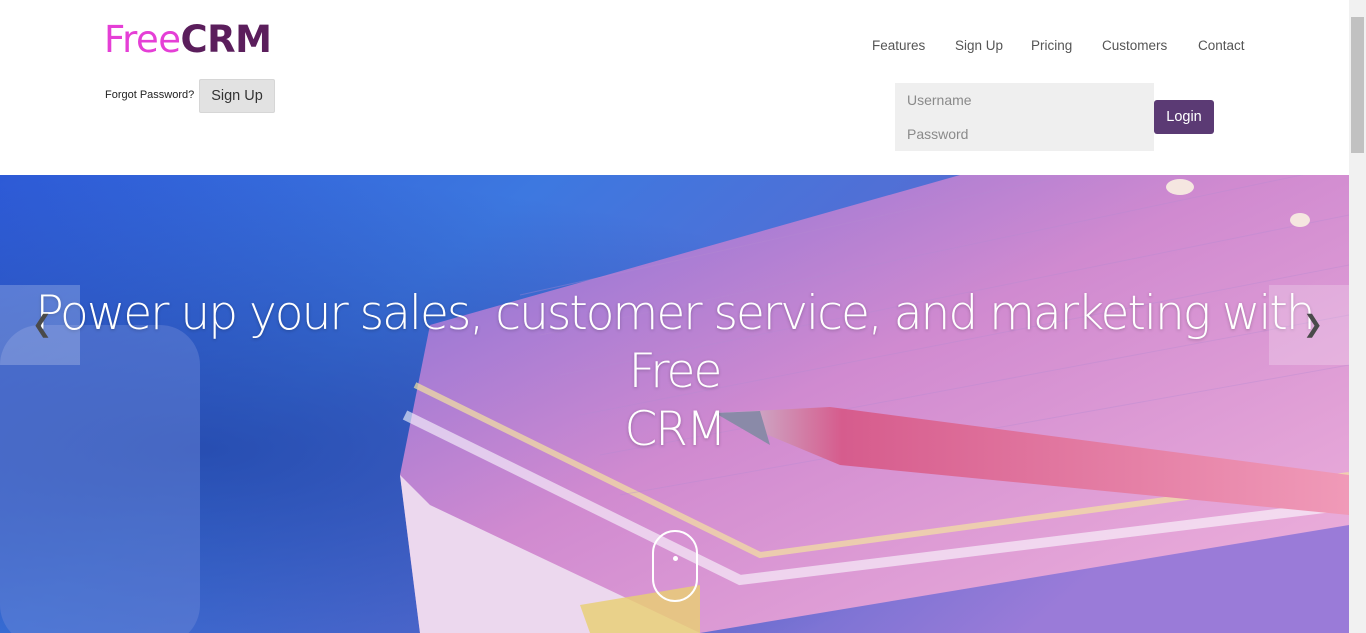 The width and height of the screenshot is (1366, 633). I want to click on password-input, so click(1024, 134).